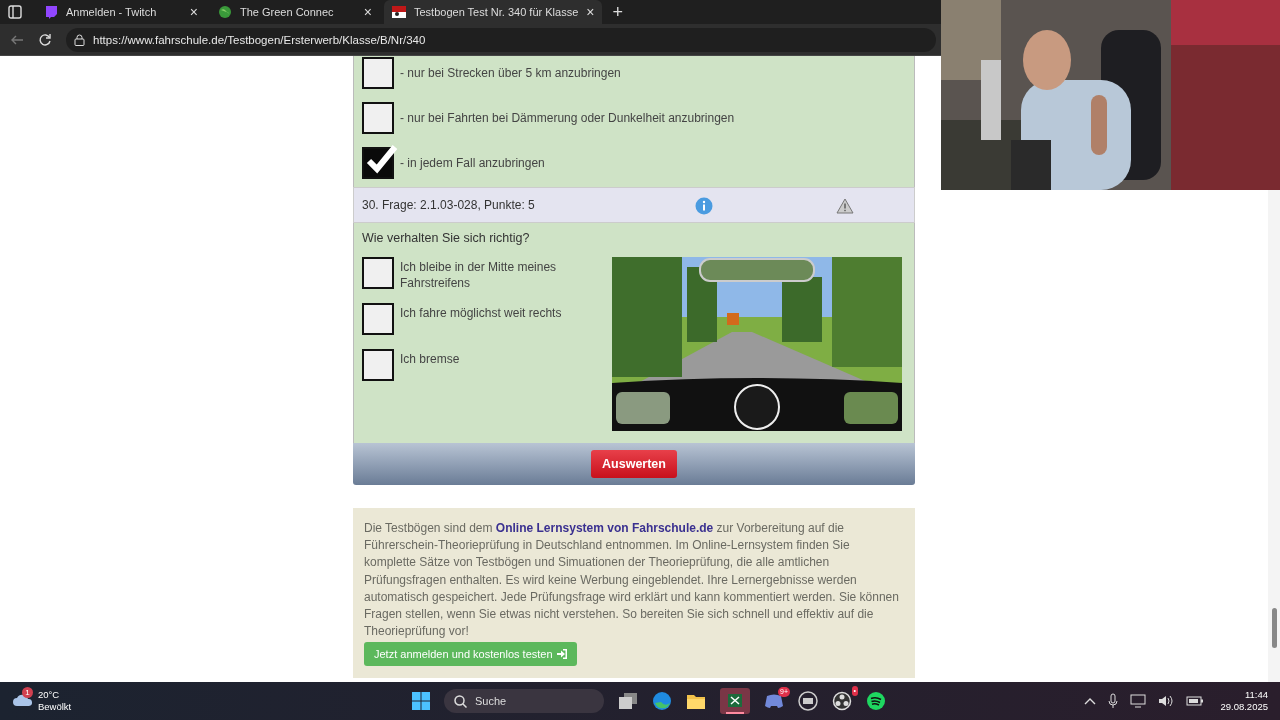  Describe the element at coordinates (1274, 628) in the screenshot. I see `scrollbar-thumb` at that location.